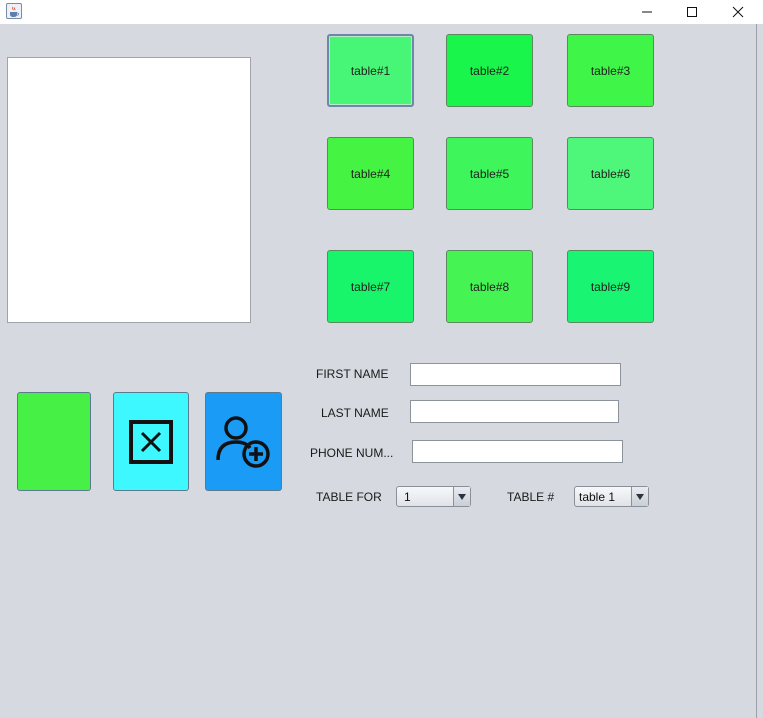 This screenshot has height=718, width=763. I want to click on table-9-button: table#9, so click(610, 286).